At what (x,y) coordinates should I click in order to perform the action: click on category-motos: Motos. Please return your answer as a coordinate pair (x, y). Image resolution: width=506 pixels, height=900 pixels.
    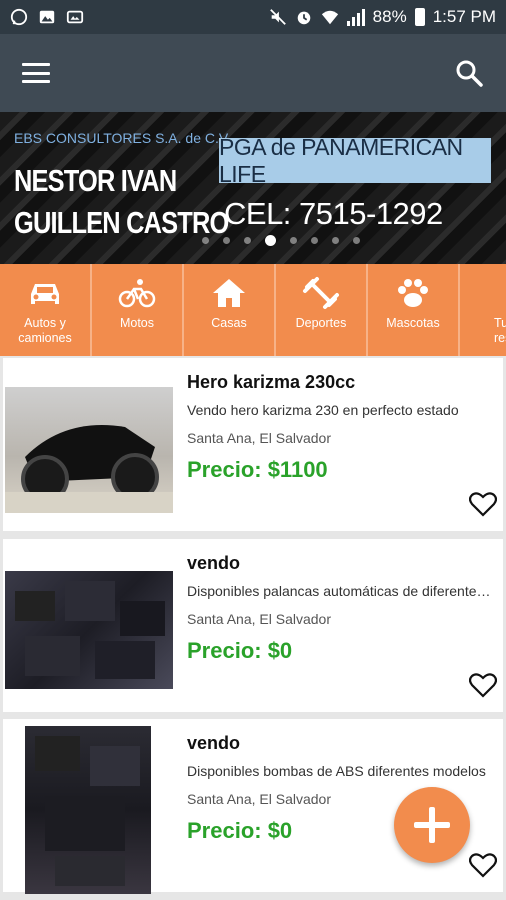
    Looking at the image, I should click on (138, 310).